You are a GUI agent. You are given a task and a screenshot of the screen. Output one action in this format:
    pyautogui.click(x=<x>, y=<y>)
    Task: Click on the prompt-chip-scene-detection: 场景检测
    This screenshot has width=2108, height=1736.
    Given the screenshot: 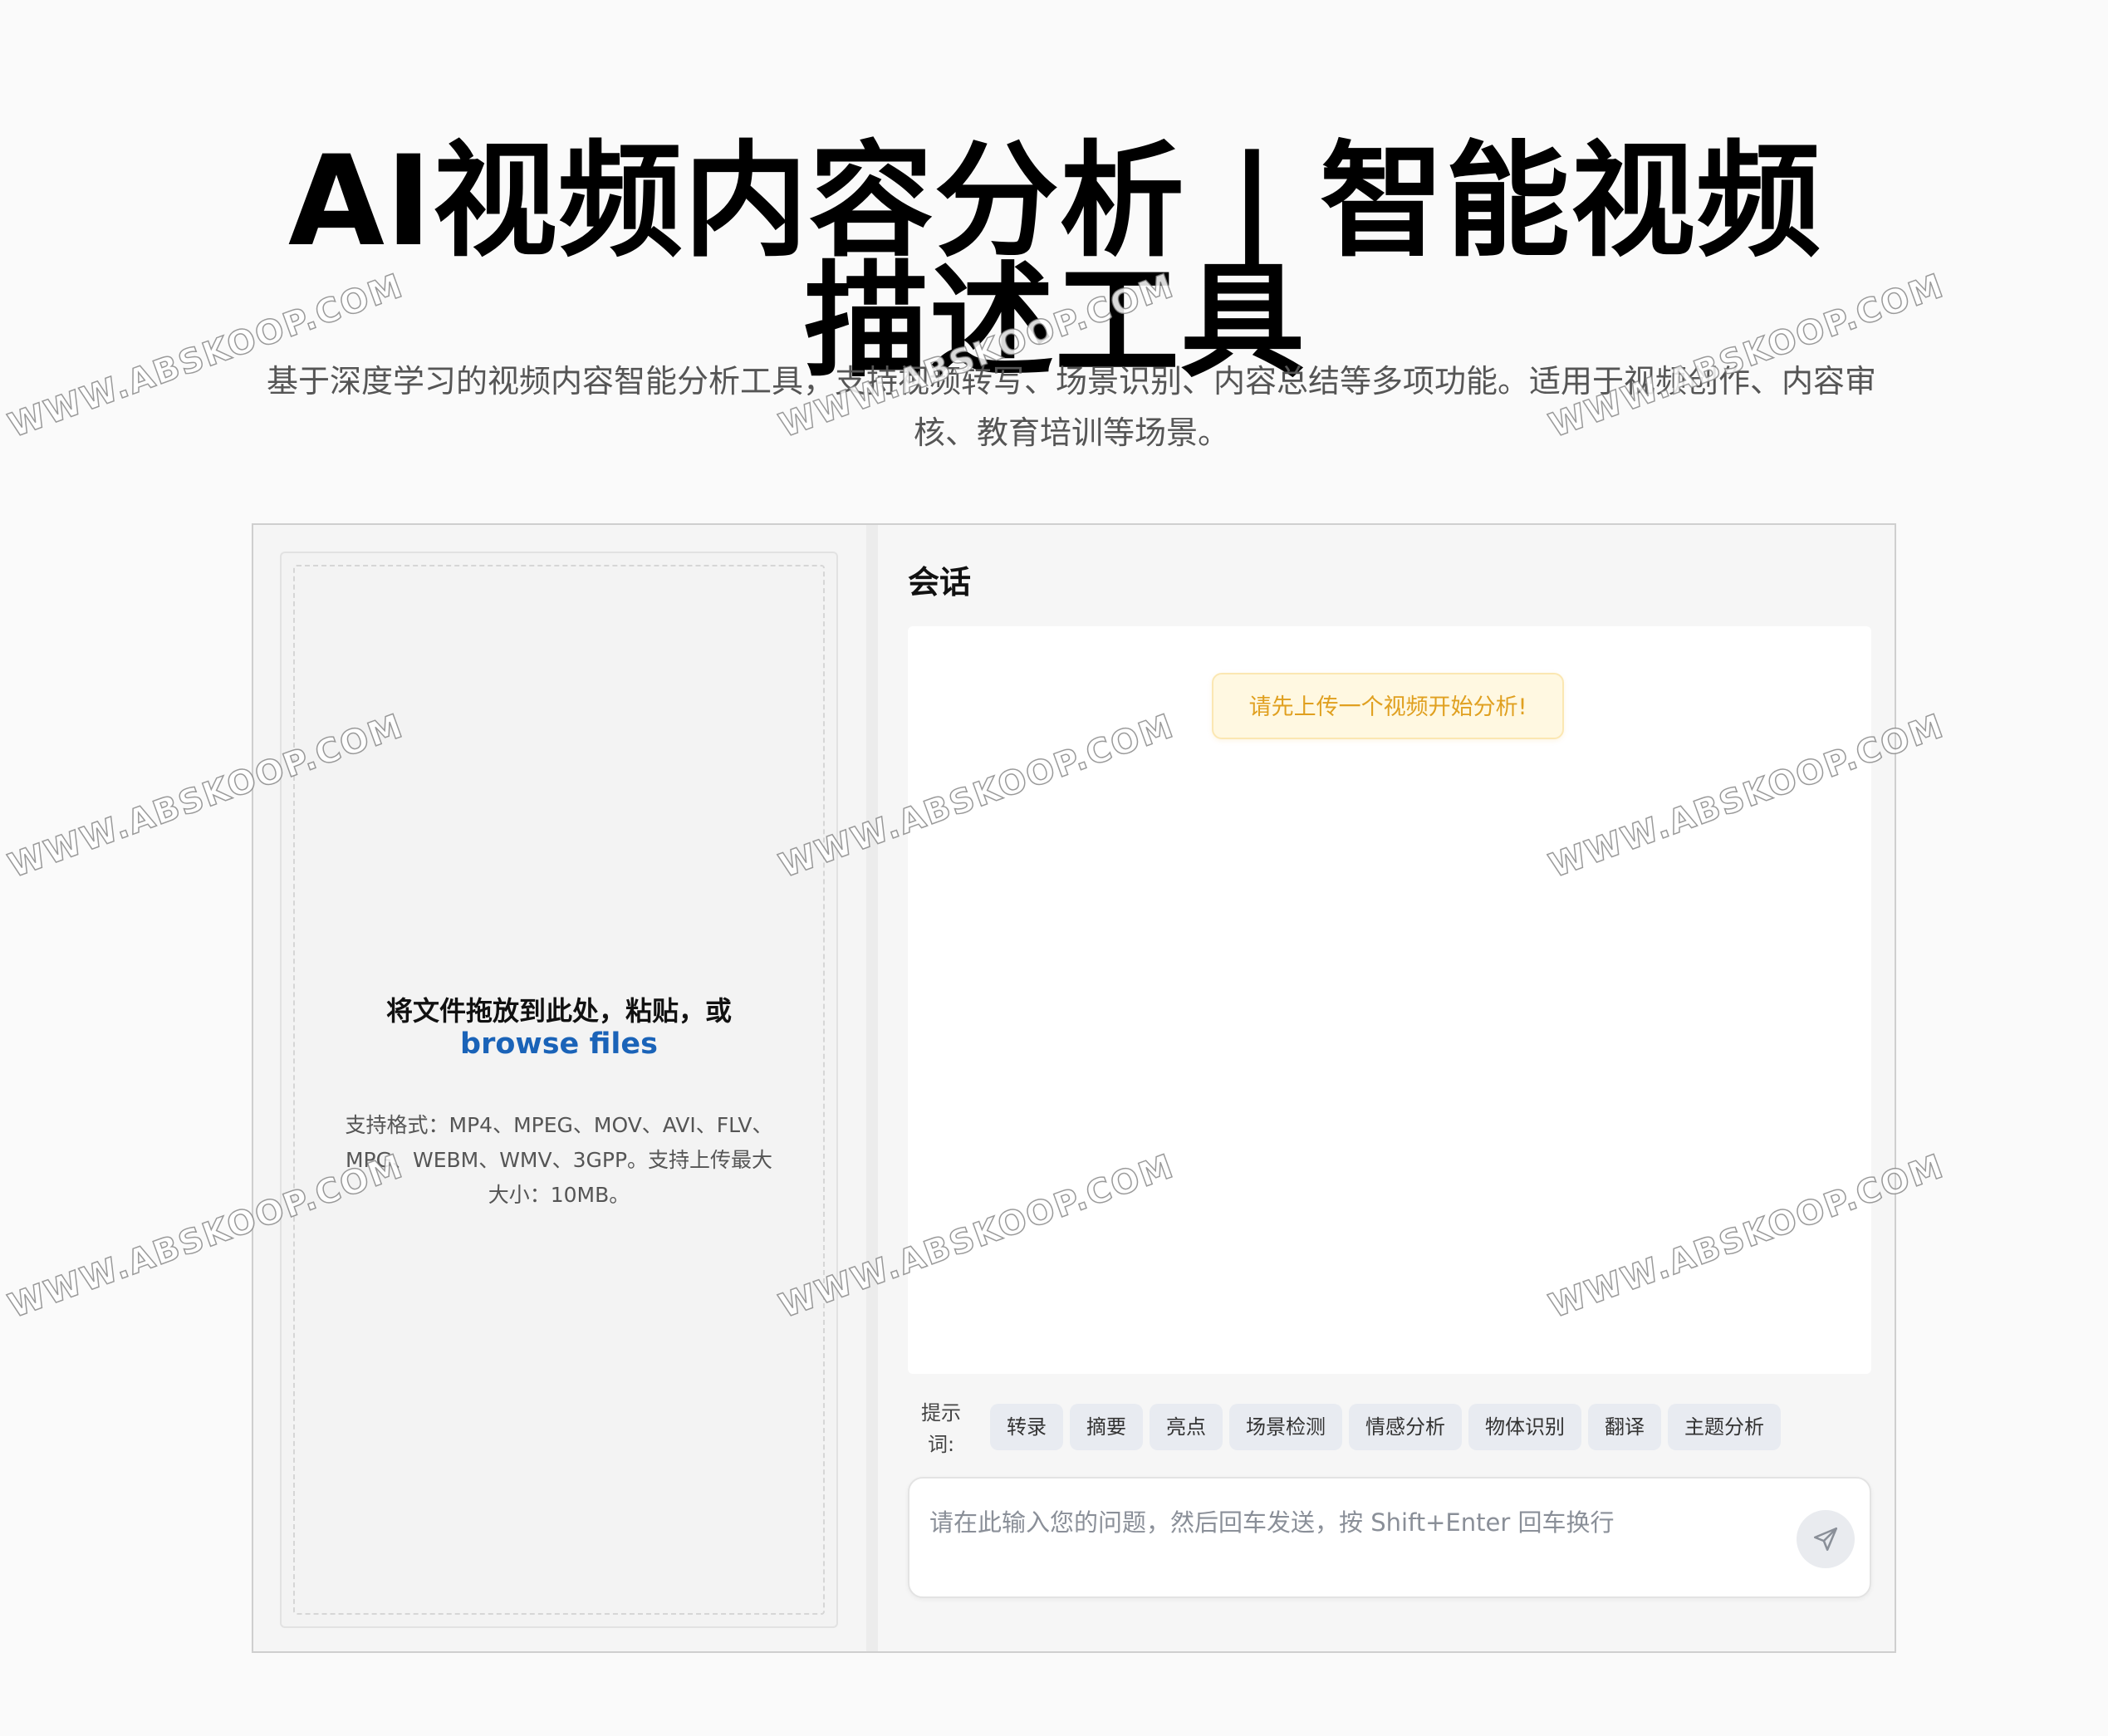 What is the action you would take?
    pyautogui.click(x=1285, y=1427)
    